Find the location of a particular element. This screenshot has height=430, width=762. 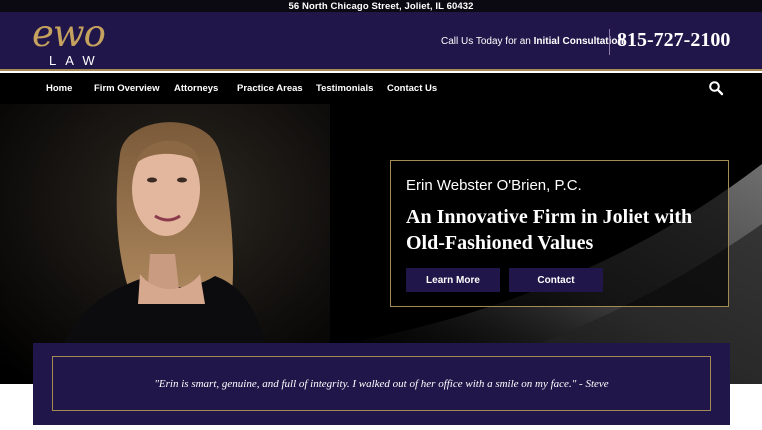

nav-item-firm-overview: Firm Overview is located at coordinates (126, 88).